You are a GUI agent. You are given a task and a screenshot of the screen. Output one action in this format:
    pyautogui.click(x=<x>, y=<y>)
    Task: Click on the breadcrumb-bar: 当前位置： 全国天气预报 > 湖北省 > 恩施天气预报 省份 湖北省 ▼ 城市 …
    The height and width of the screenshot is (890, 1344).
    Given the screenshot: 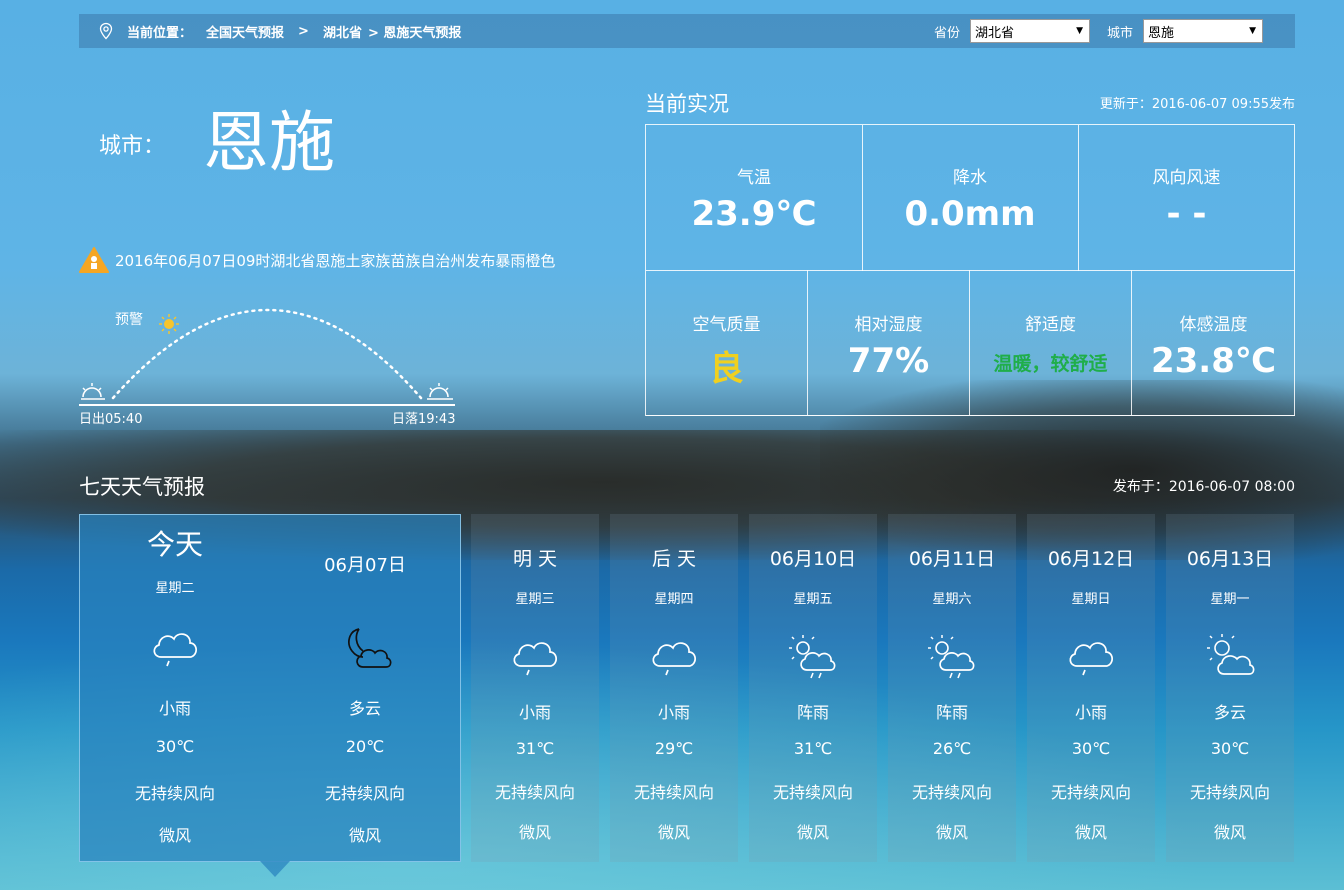 What is the action you would take?
    pyautogui.click(x=687, y=31)
    